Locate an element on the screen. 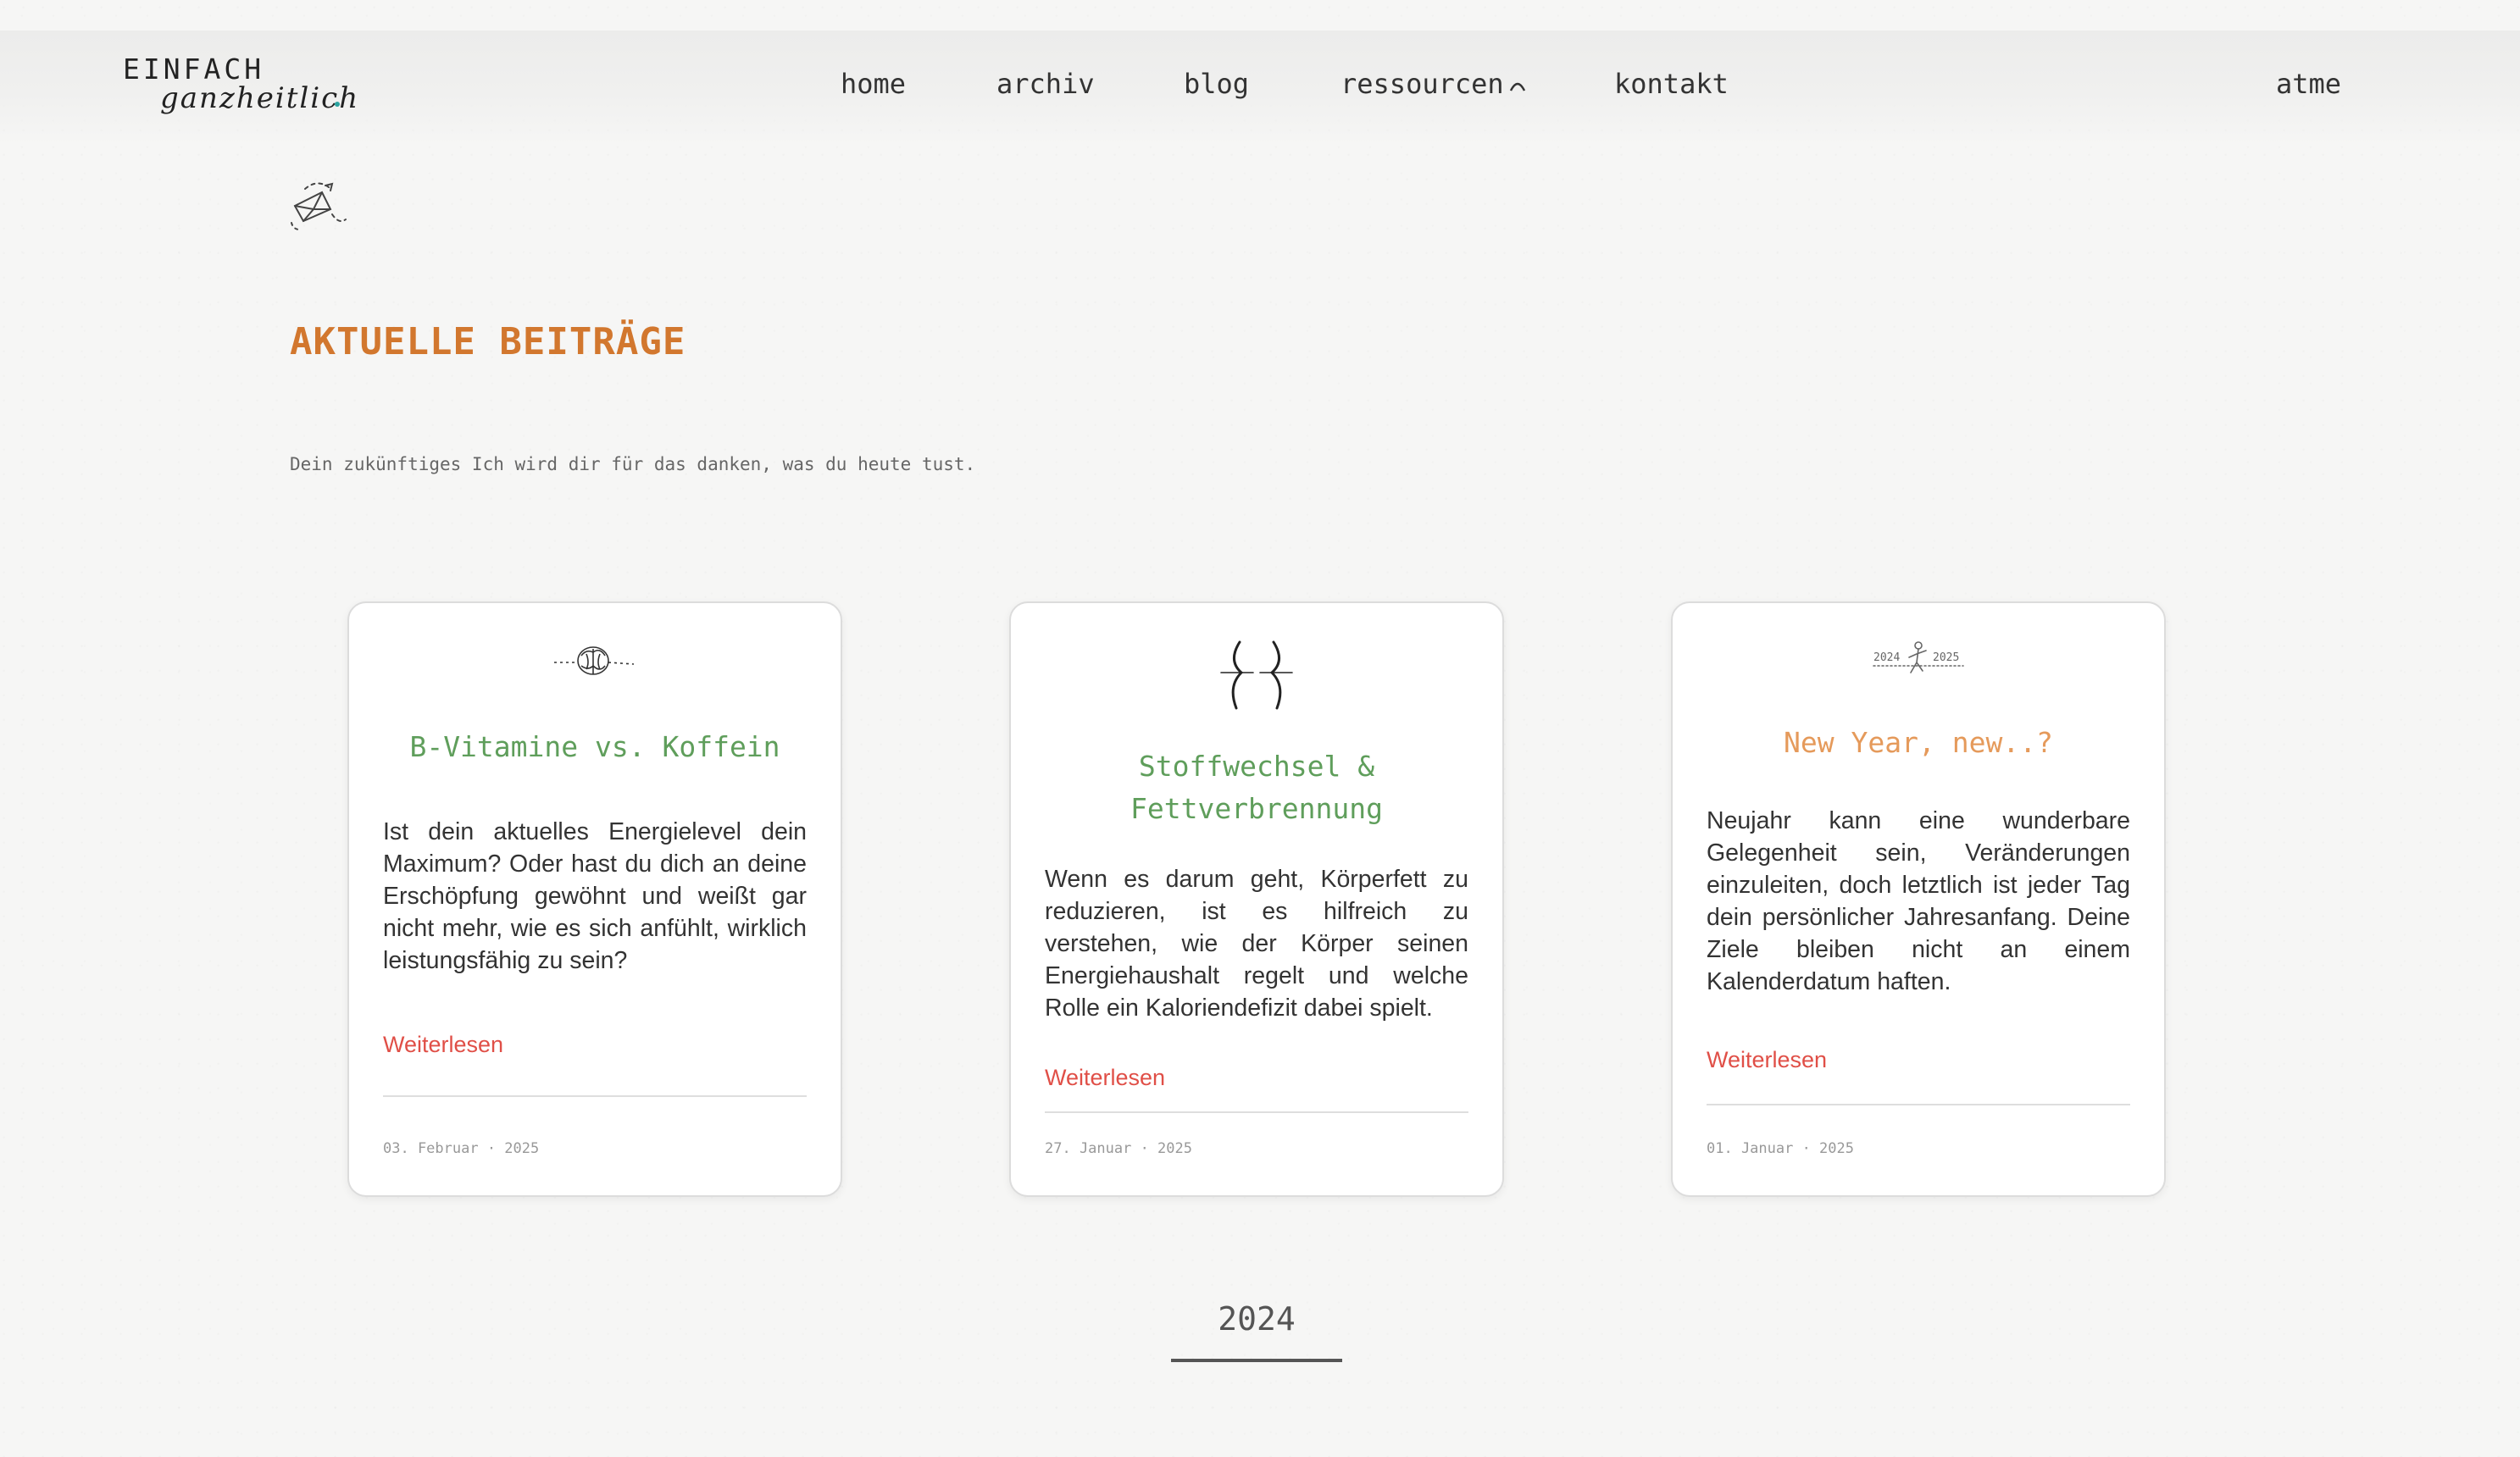 Image resolution: width=2520 pixels, height=1457 pixels. post-date: 27. Januar · 2025 is located at coordinates (1119, 1148).